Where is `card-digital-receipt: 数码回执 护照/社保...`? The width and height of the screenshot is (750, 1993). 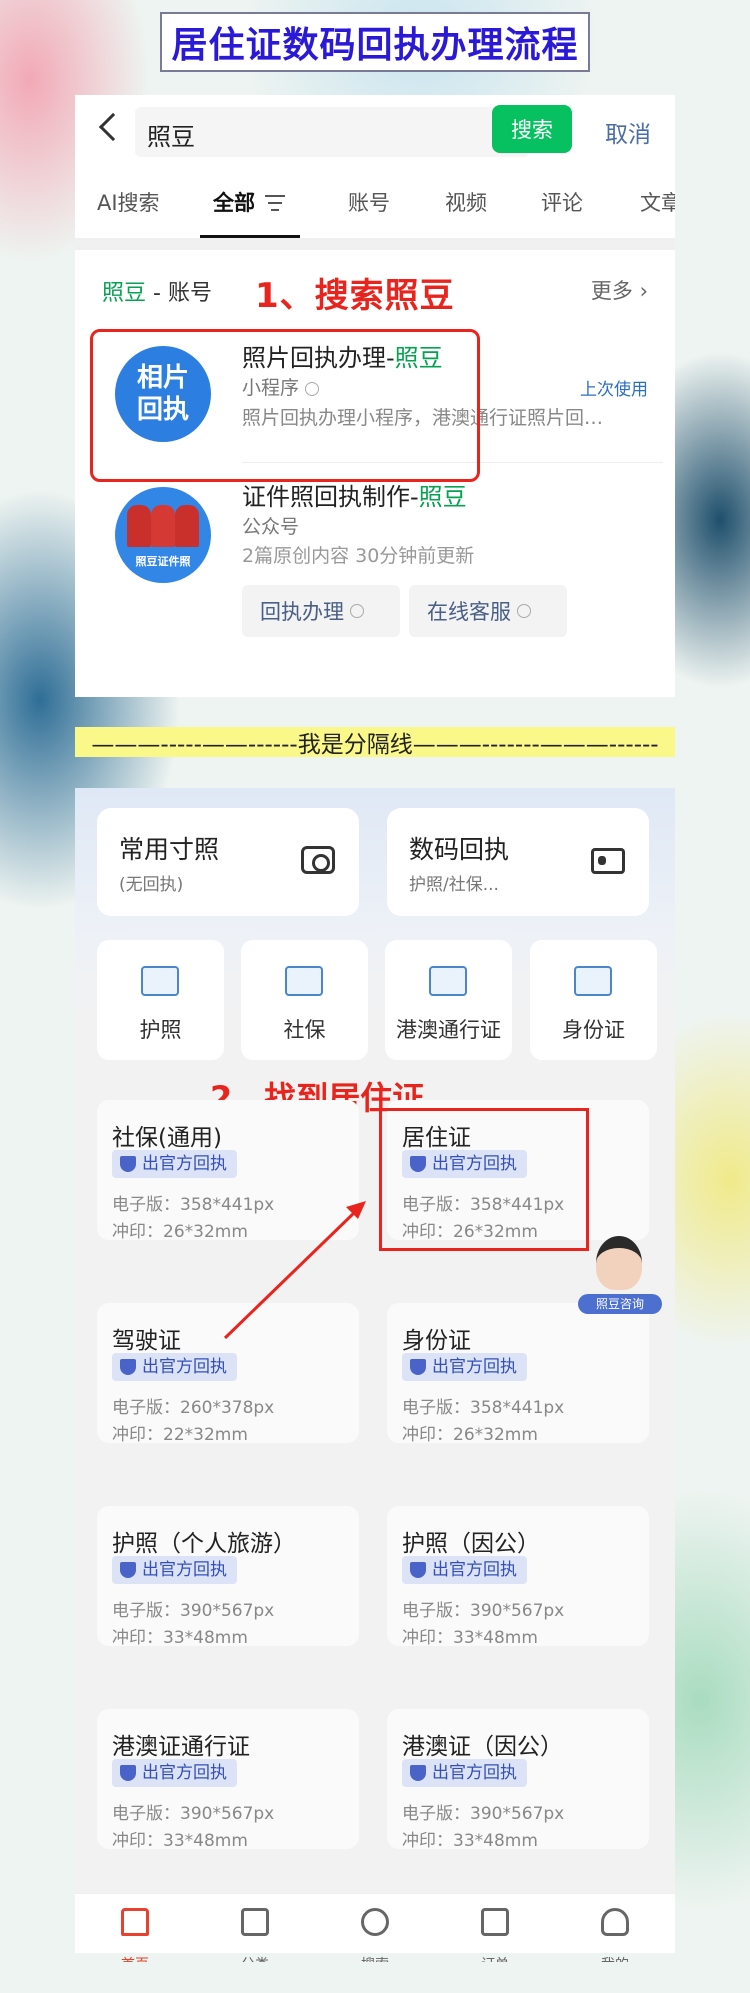 card-digital-receipt: 数码回执 护照/社保... is located at coordinates (518, 862).